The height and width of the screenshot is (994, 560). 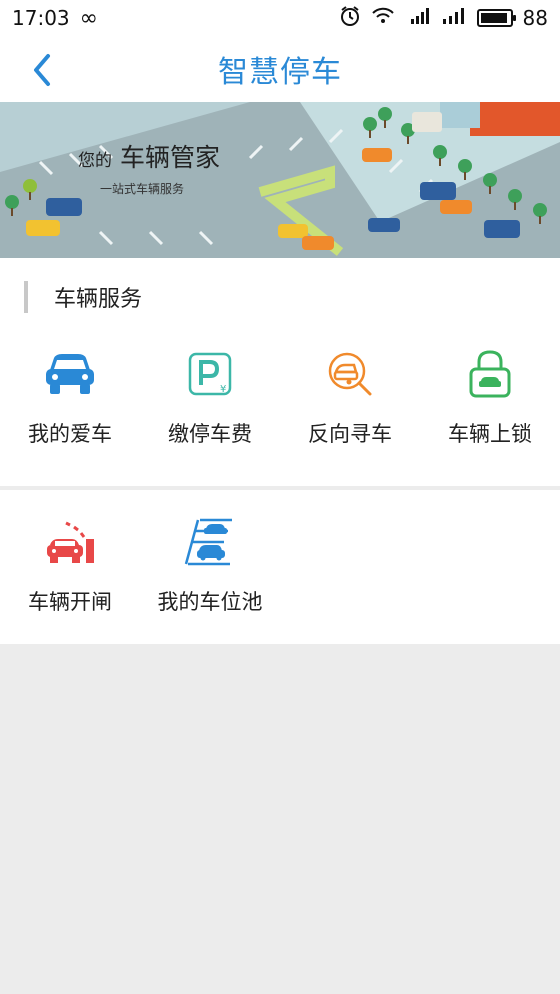 I want to click on signal-4g-icon, so click(x=418, y=18).